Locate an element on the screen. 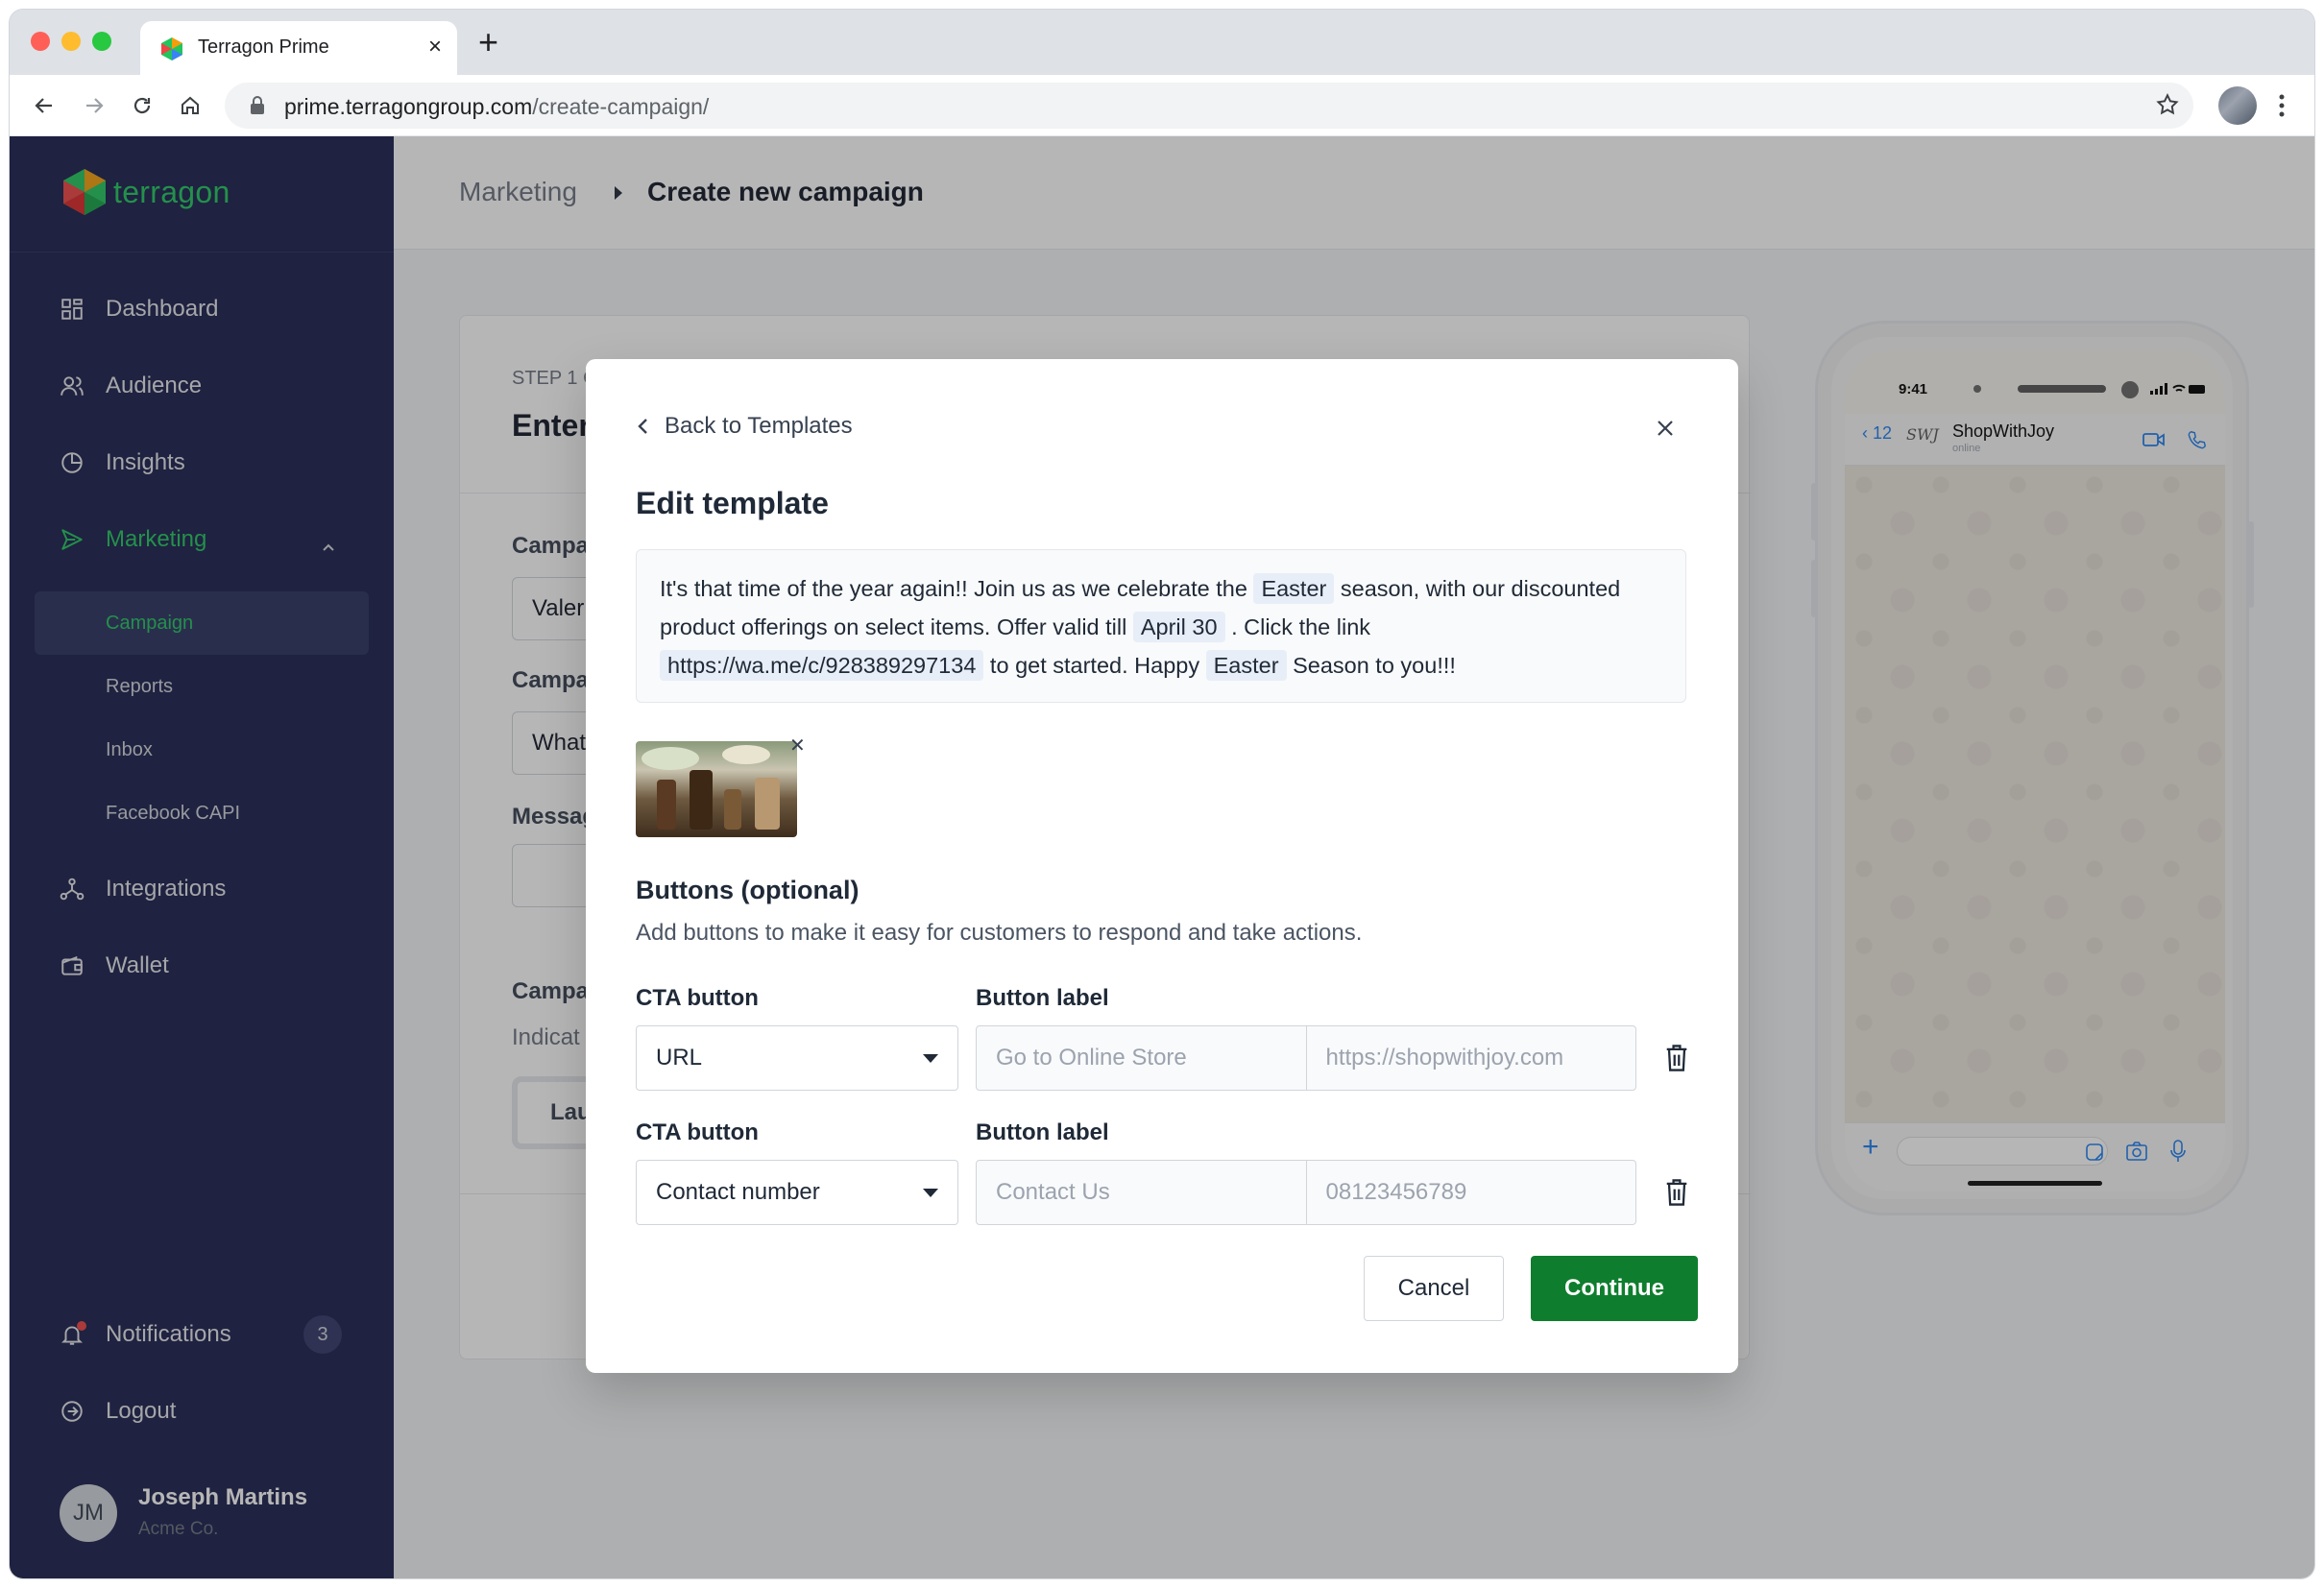 This screenshot has width=2324, height=1588. maximize-window-button is located at coordinates (101, 41).